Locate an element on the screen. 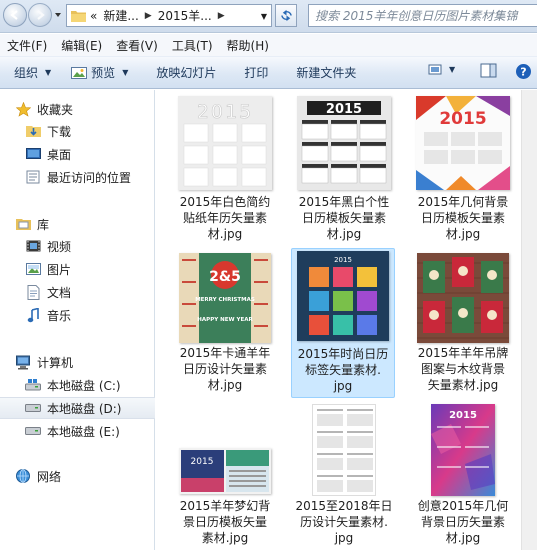  nav-disk-e-label: 本地磁盘 (E:) is located at coordinates (83, 431).